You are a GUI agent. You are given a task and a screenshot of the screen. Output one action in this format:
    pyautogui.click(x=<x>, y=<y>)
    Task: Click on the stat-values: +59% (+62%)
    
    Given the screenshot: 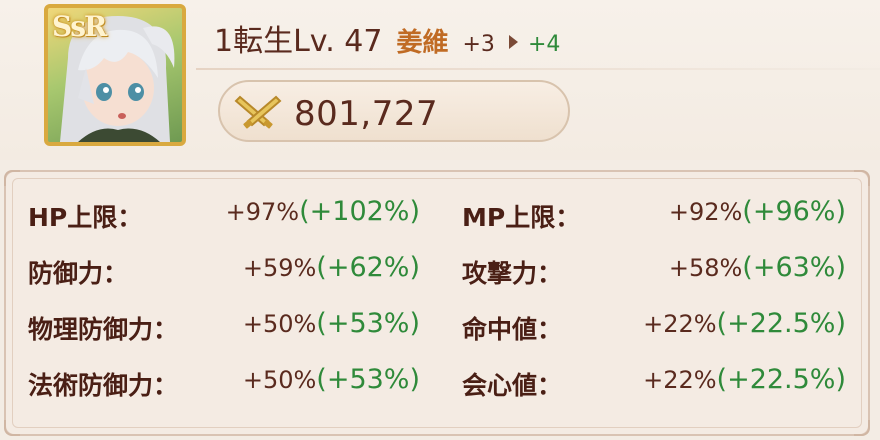 What is the action you would take?
    pyautogui.click(x=331, y=267)
    